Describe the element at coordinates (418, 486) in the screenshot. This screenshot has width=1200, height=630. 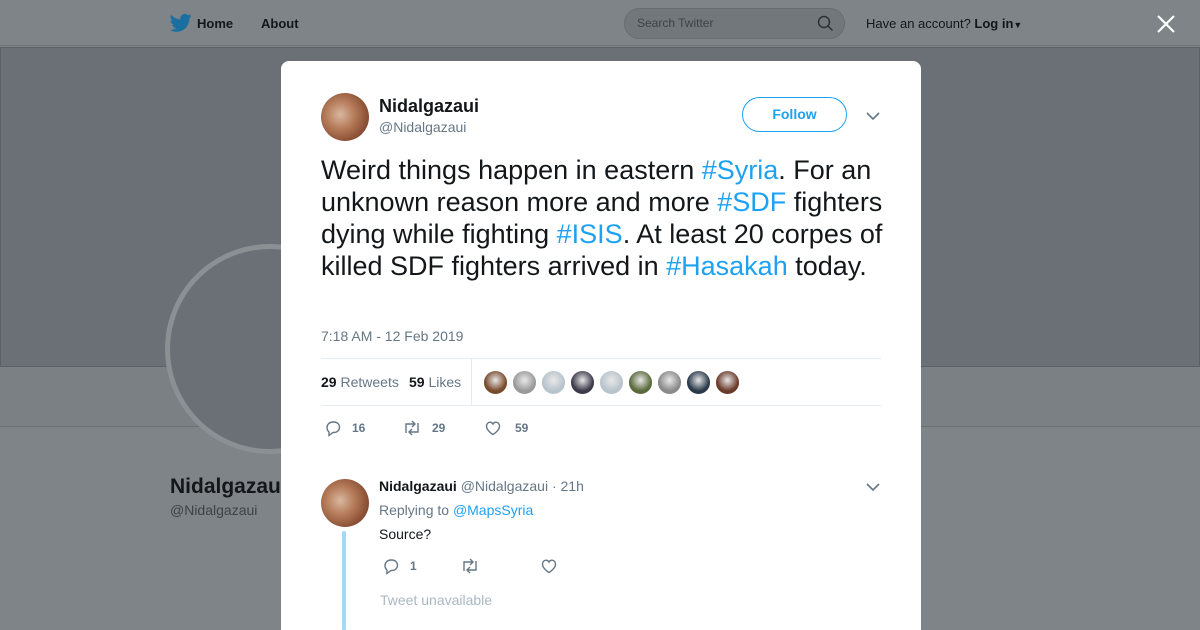
I see `reply-author-name: Nidalgazaui` at that location.